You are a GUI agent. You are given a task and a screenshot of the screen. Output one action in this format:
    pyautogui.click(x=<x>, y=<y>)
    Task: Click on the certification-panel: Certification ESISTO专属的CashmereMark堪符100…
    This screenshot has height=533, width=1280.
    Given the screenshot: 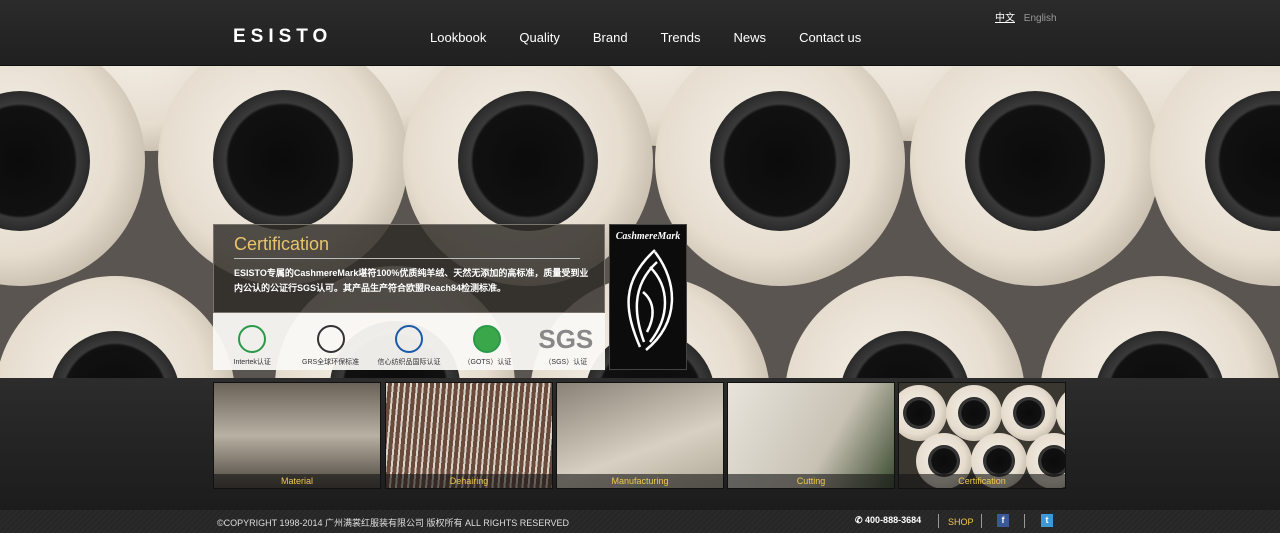 What is the action you would take?
    pyautogui.click(x=409, y=268)
    